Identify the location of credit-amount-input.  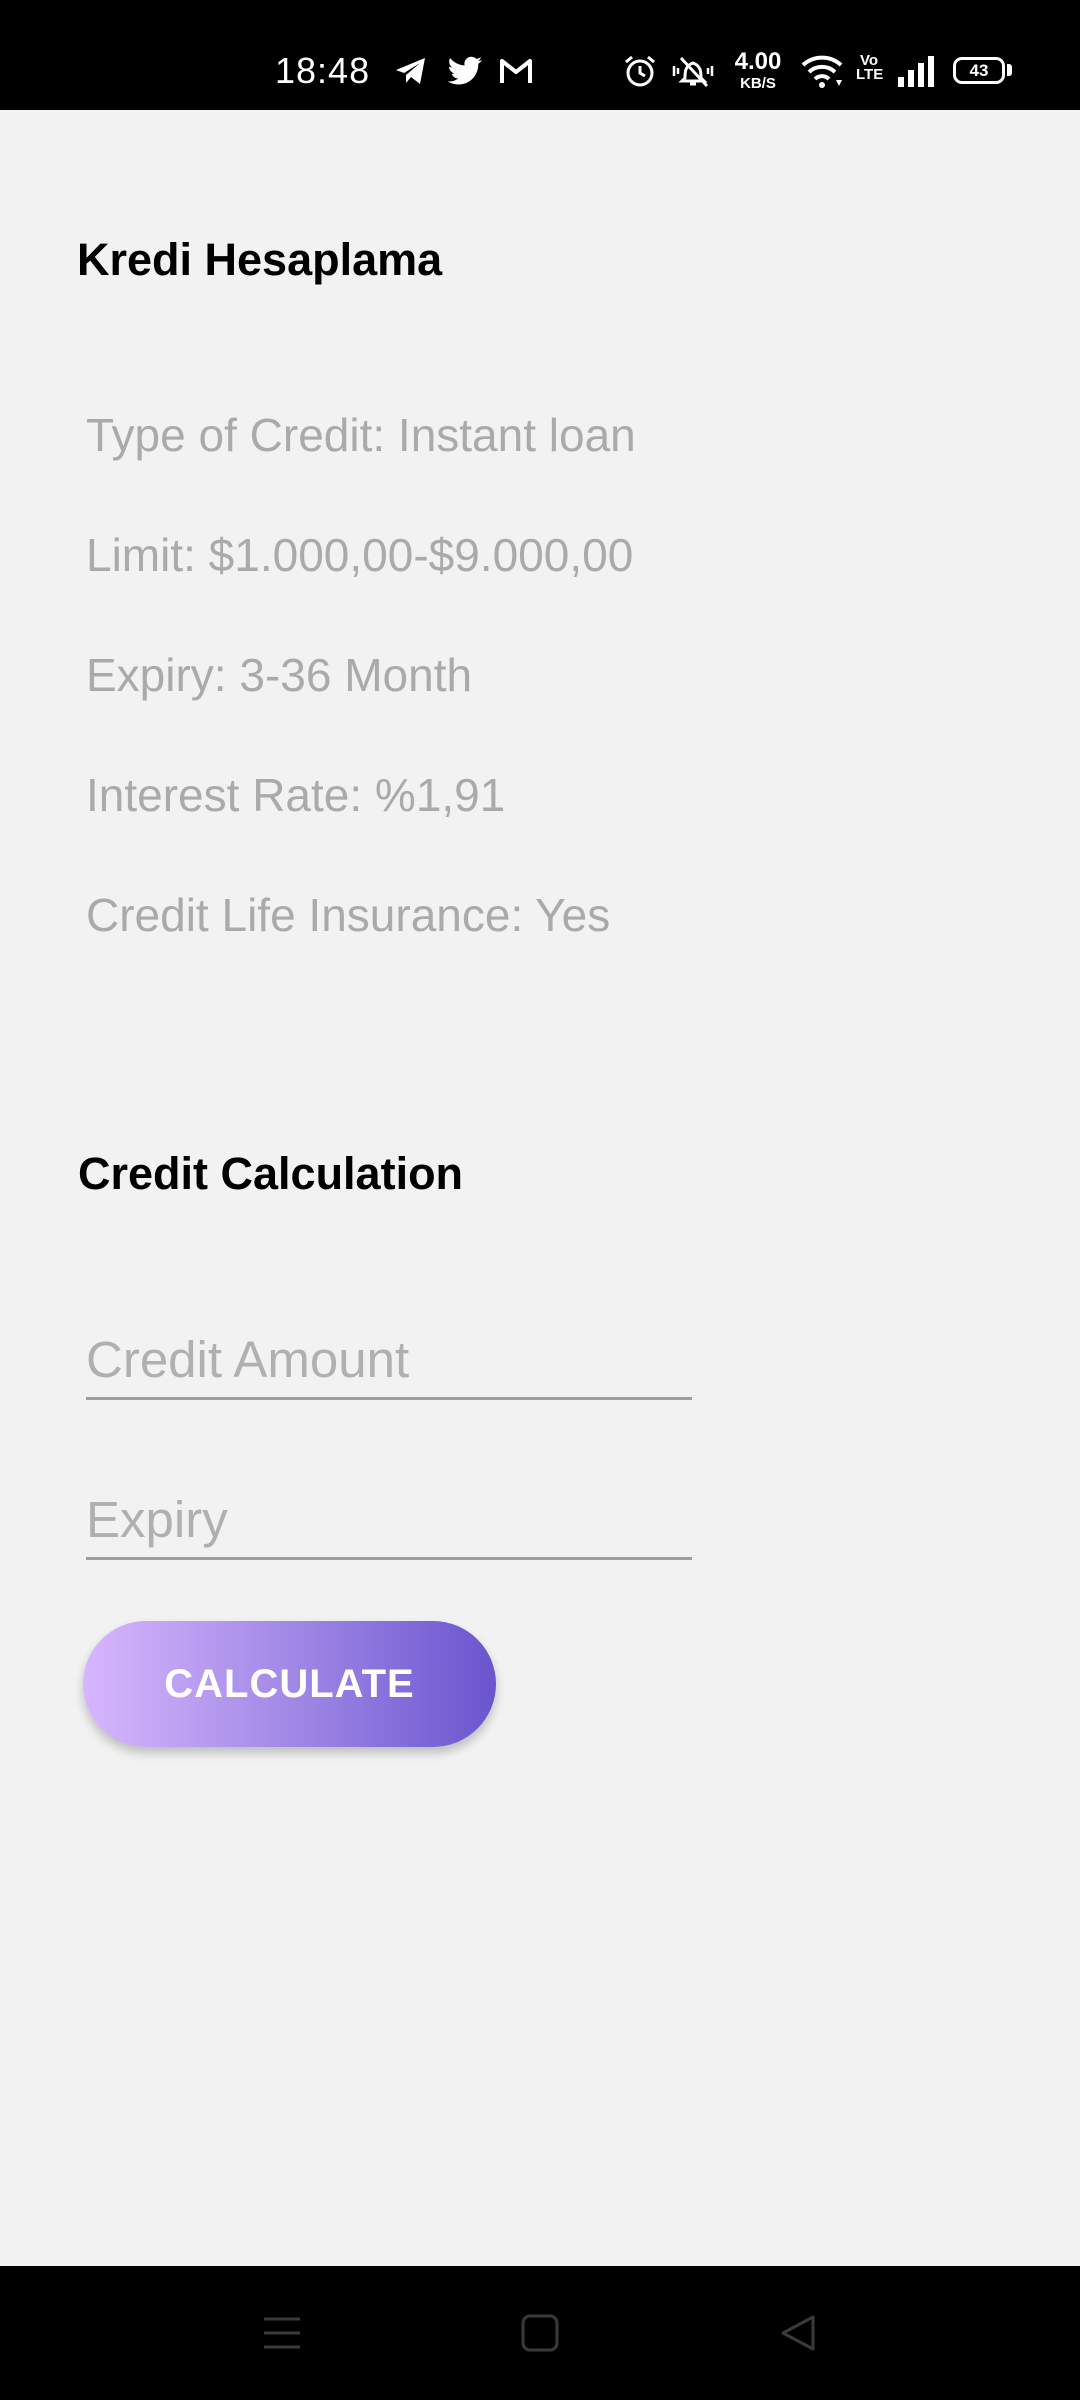
(389, 1363).